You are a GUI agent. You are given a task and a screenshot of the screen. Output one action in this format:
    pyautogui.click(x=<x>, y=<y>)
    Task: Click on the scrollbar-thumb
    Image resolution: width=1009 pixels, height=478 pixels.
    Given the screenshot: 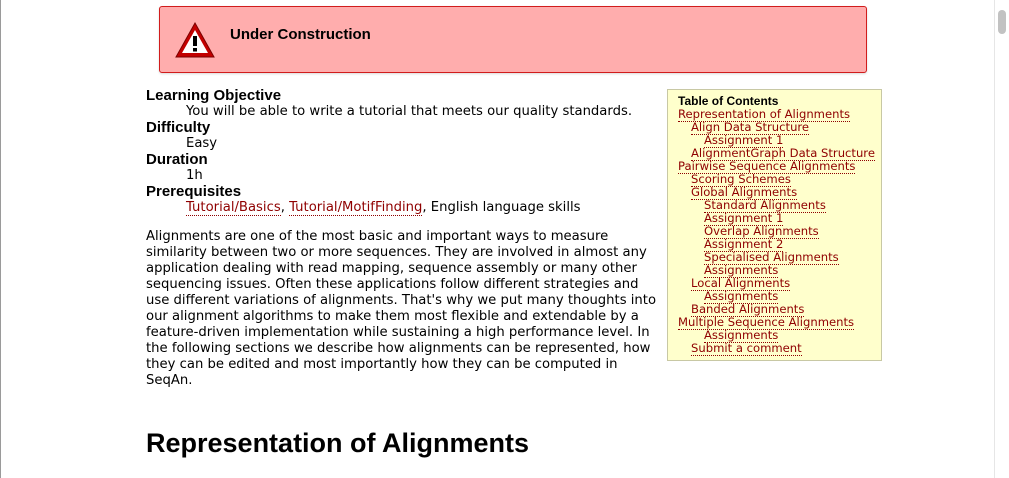 What is the action you would take?
    pyautogui.click(x=1002, y=22)
    